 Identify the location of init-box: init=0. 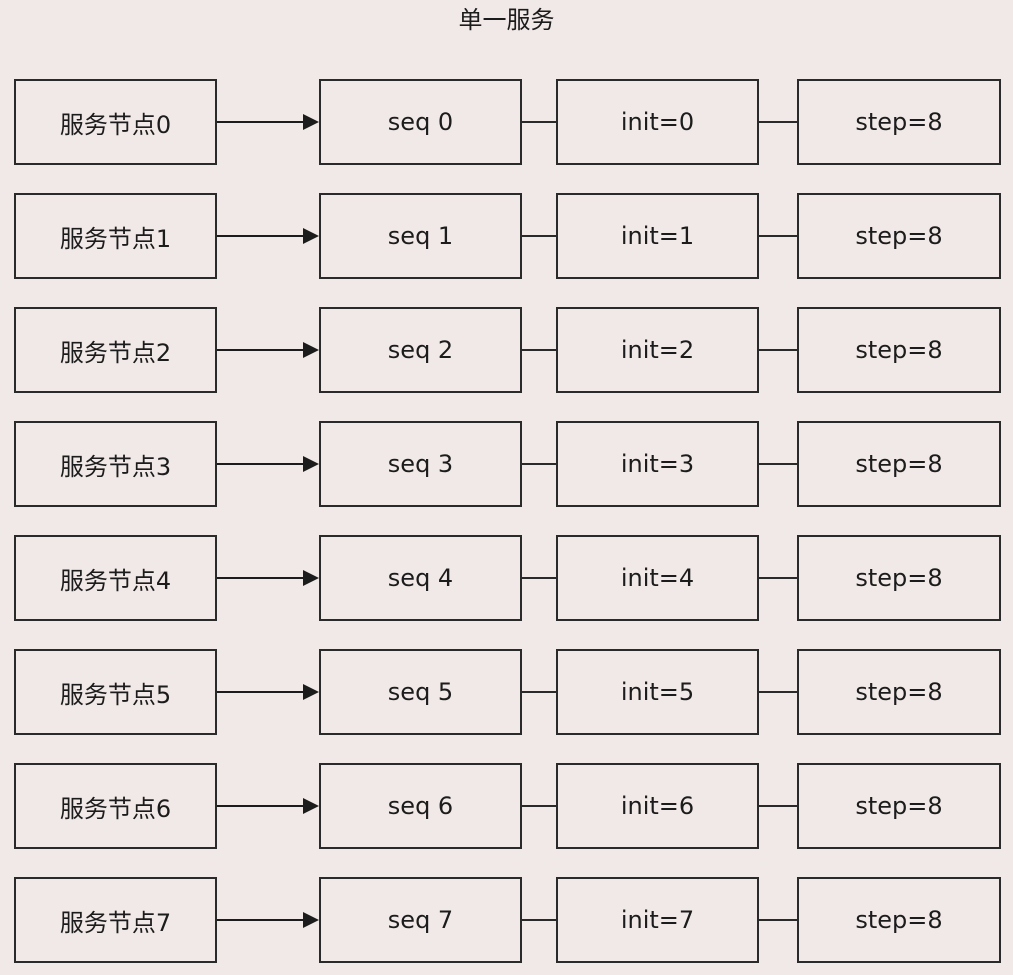
(657, 122).